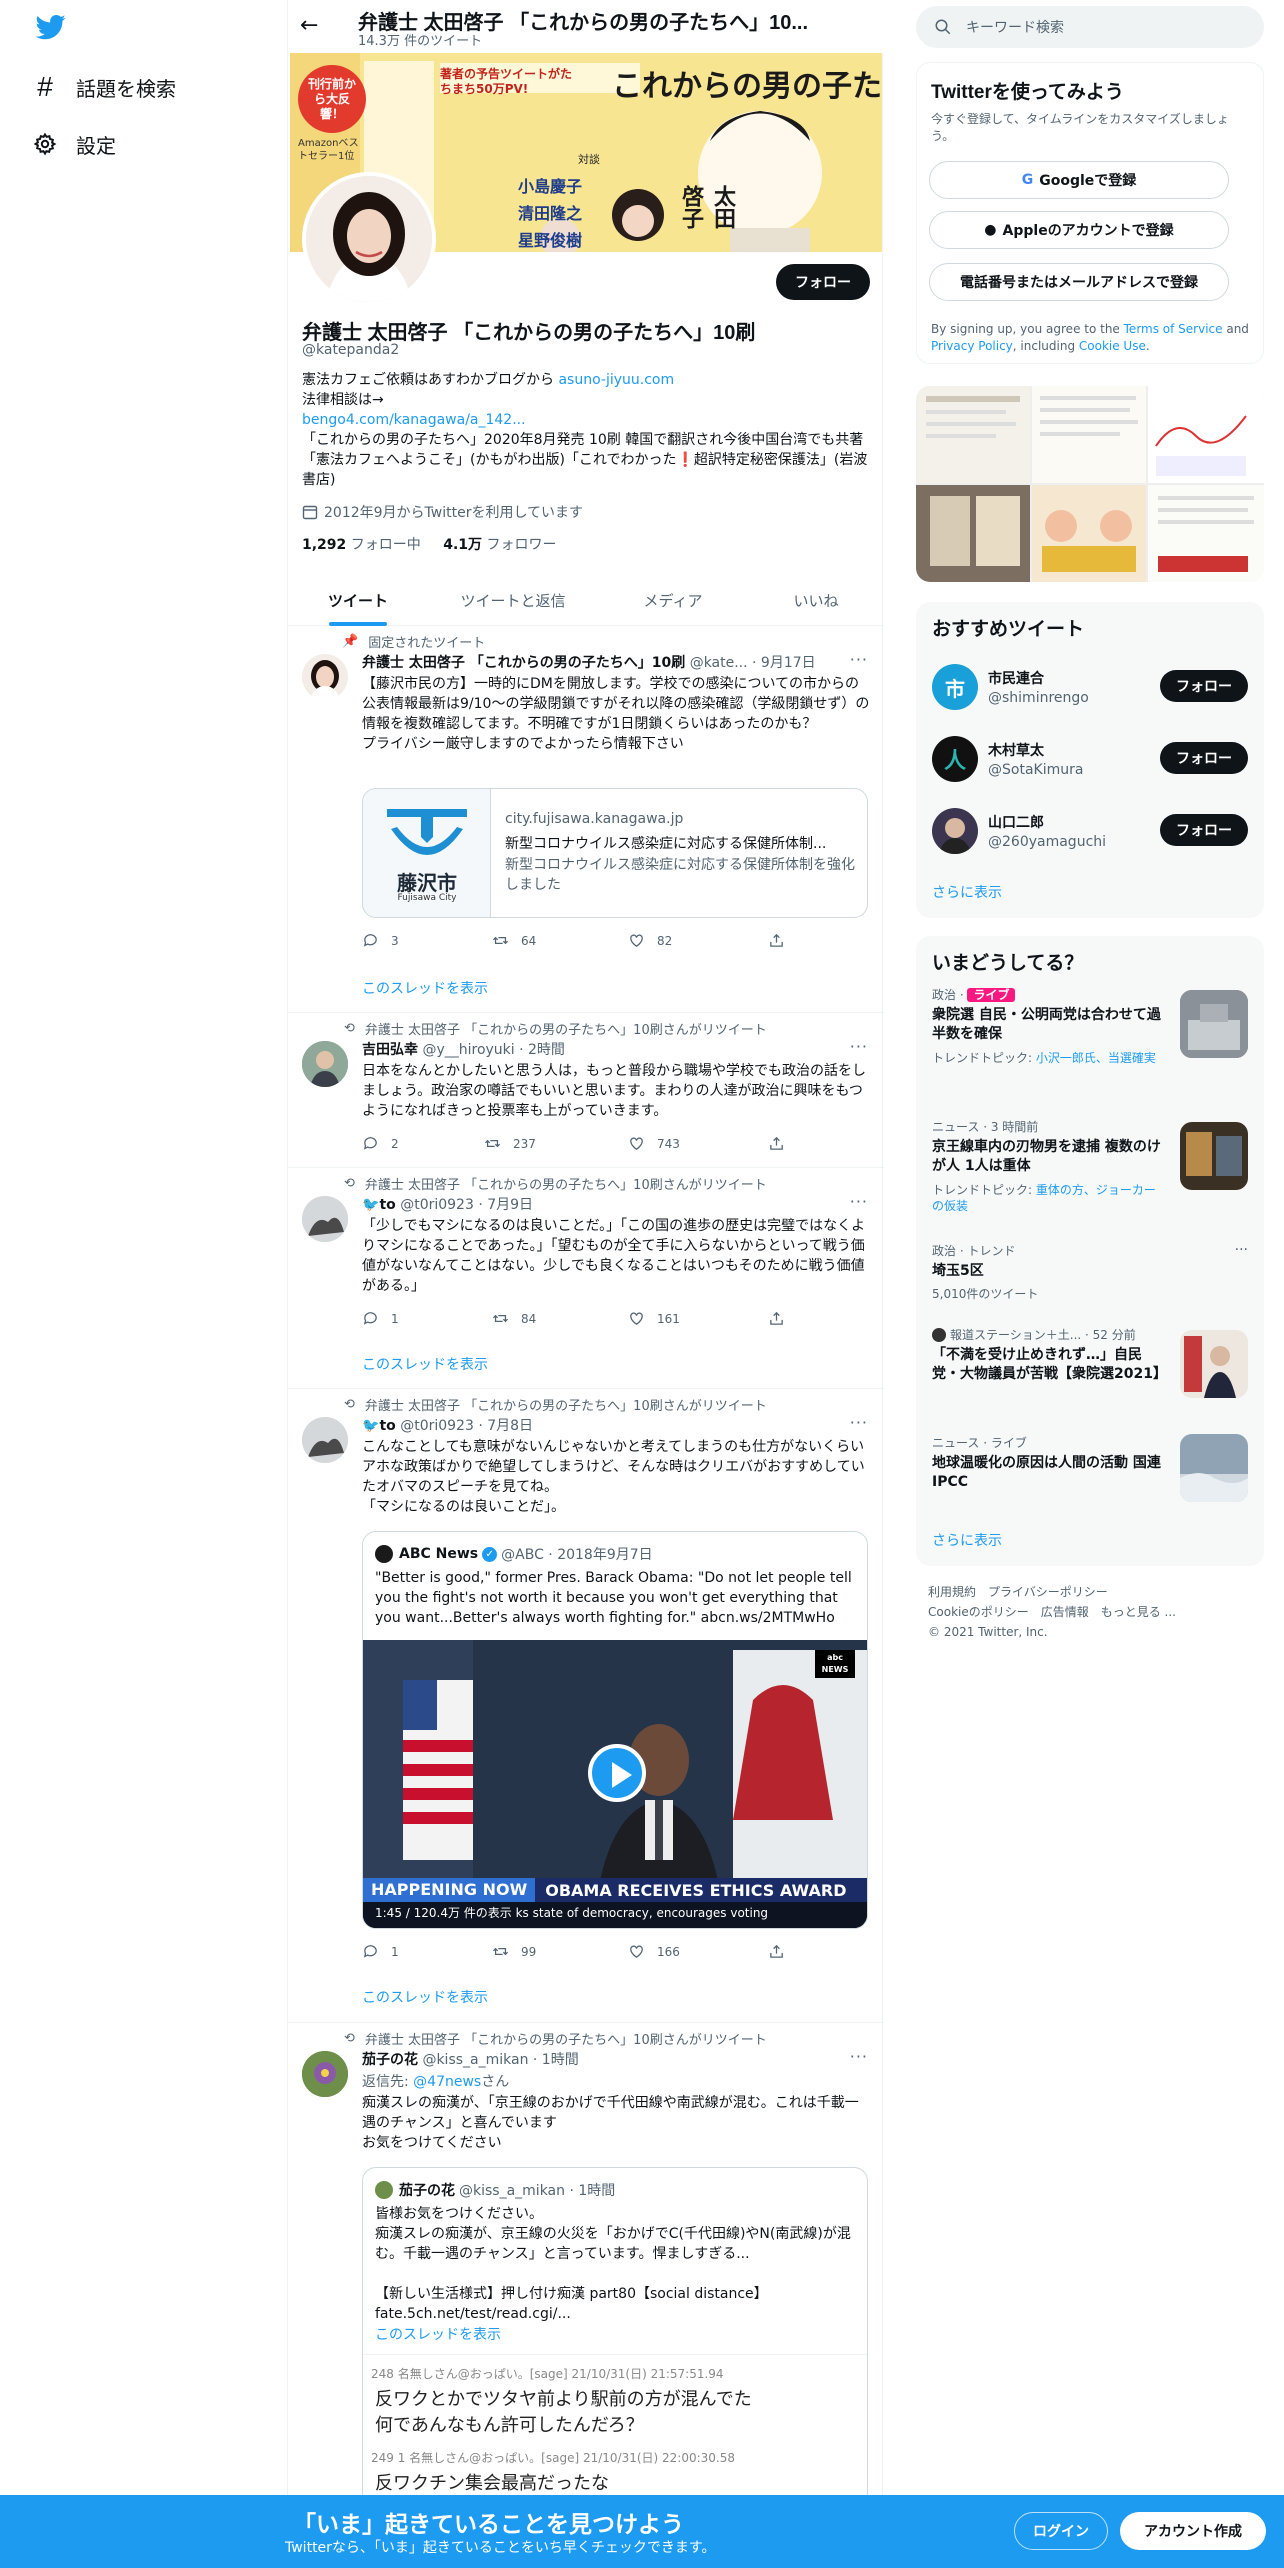  What do you see at coordinates (369, 239) in the screenshot?
I see `profile-avatar` at bounding box center [369, 239].